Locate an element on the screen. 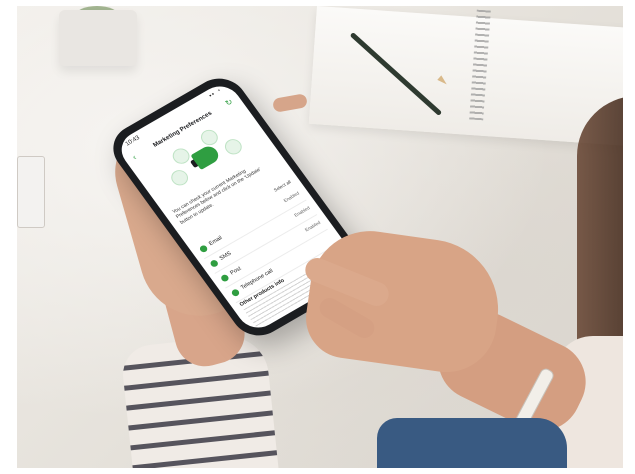 This screenshot has height=474, width=635. sms-icon is located at coordinates (214, 263).